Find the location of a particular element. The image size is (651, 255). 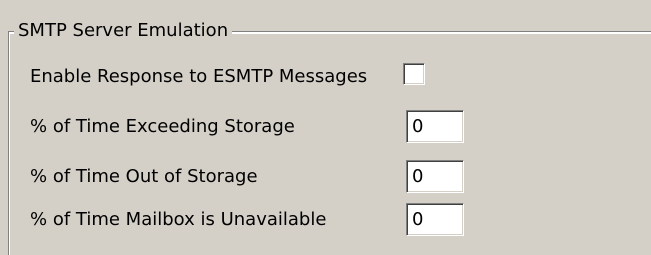

mailbox-unavailable-row: % of Time Mailbox is Unavailable is located at coordinates (340, 220).